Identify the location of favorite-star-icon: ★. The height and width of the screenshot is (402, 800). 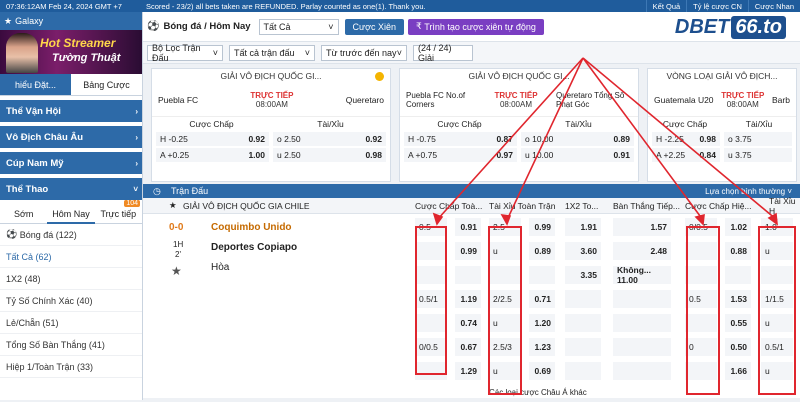
(176, 271).